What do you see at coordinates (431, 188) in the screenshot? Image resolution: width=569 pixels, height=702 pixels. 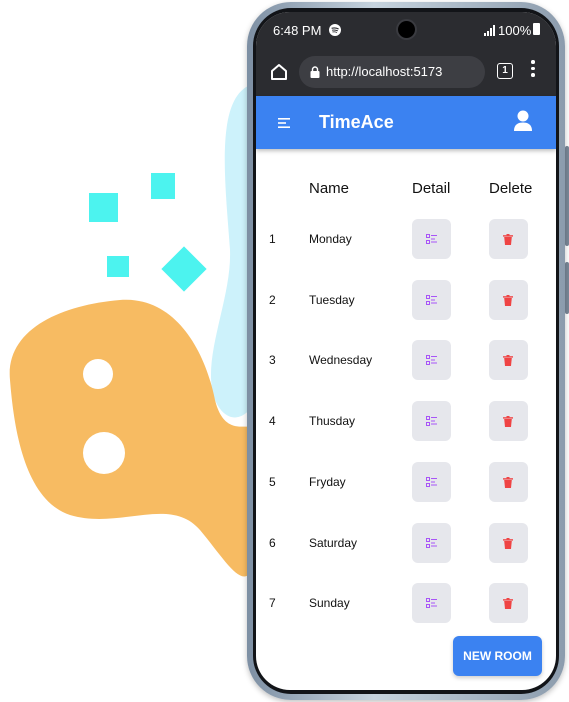 I see `header-detail: Detail` at bounding box center [431, 188].